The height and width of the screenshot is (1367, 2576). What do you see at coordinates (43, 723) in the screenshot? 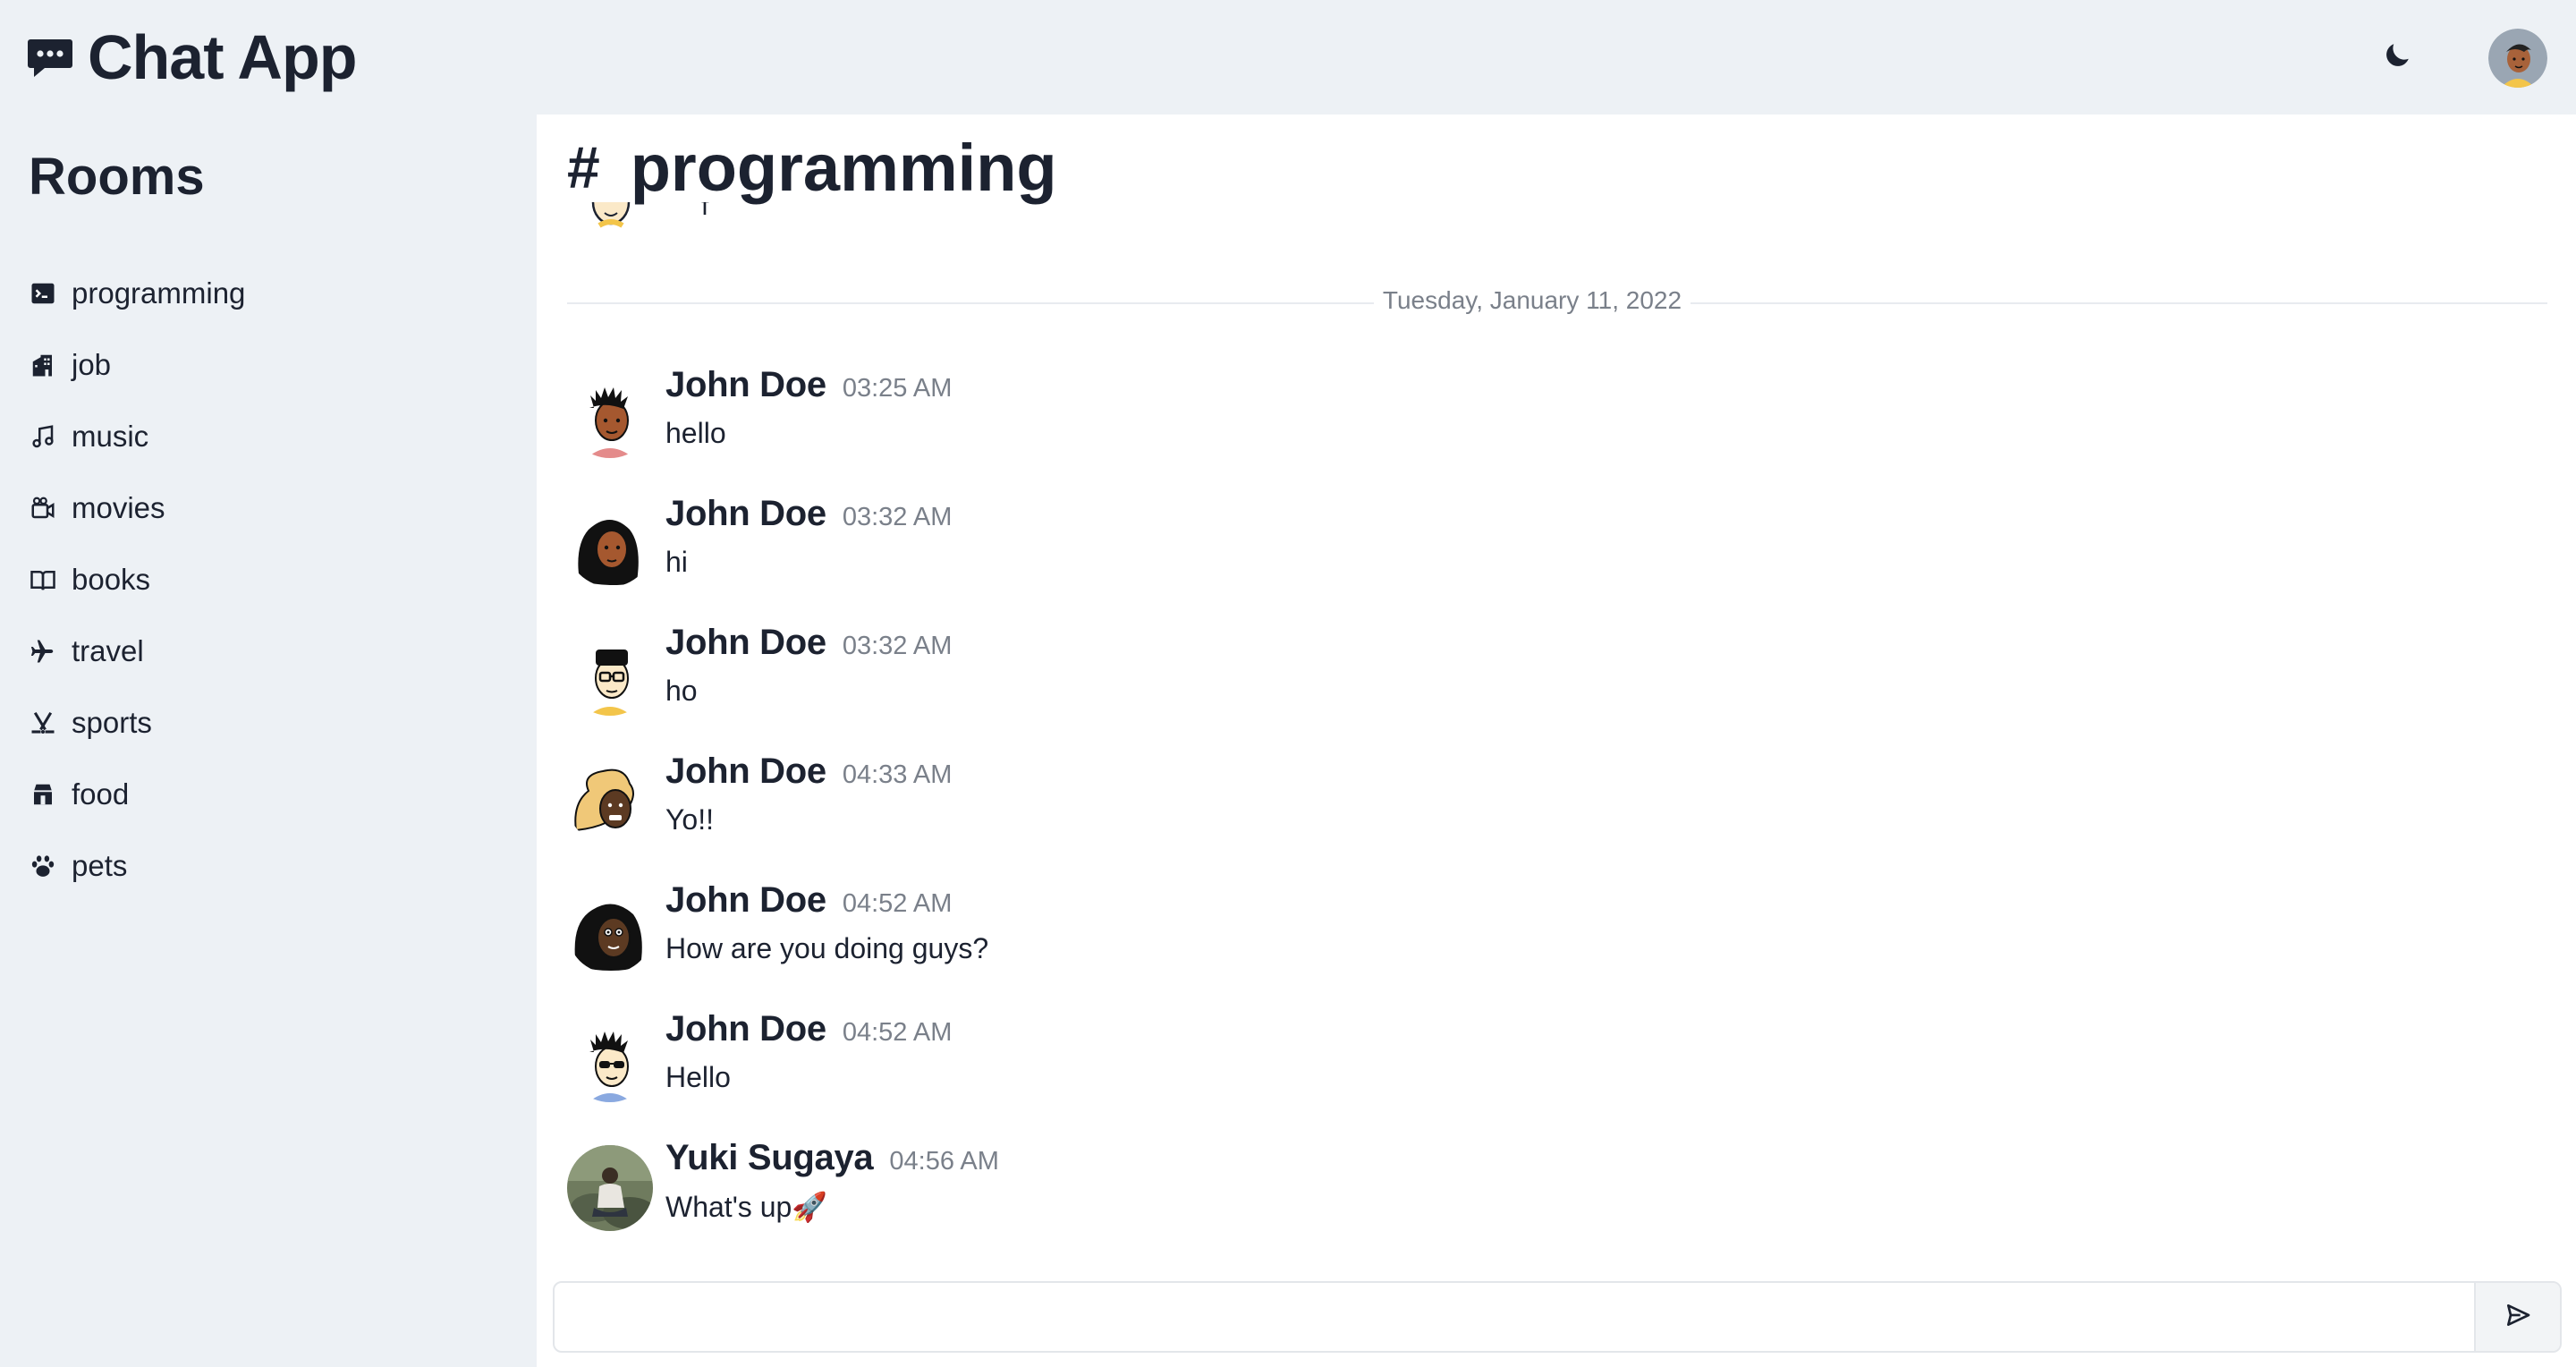
I see `hockey-icon` at bounding box center [43, 723].